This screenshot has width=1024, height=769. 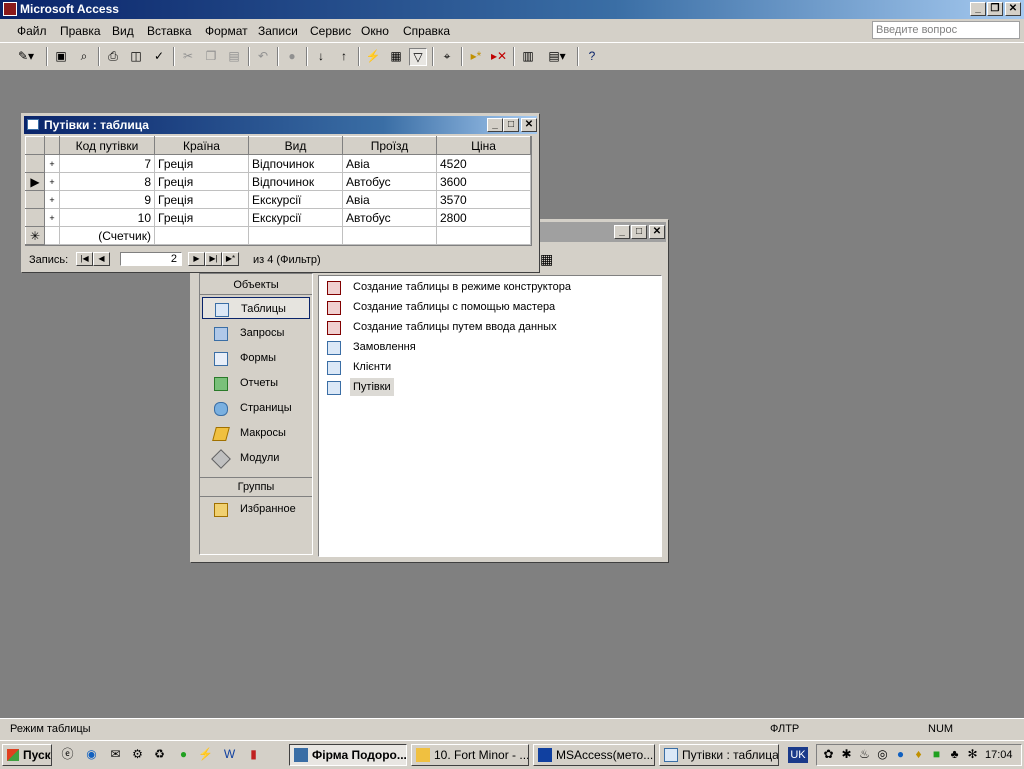 I want to click on tray-app-icon: ✱, so click(x=846, y=754).